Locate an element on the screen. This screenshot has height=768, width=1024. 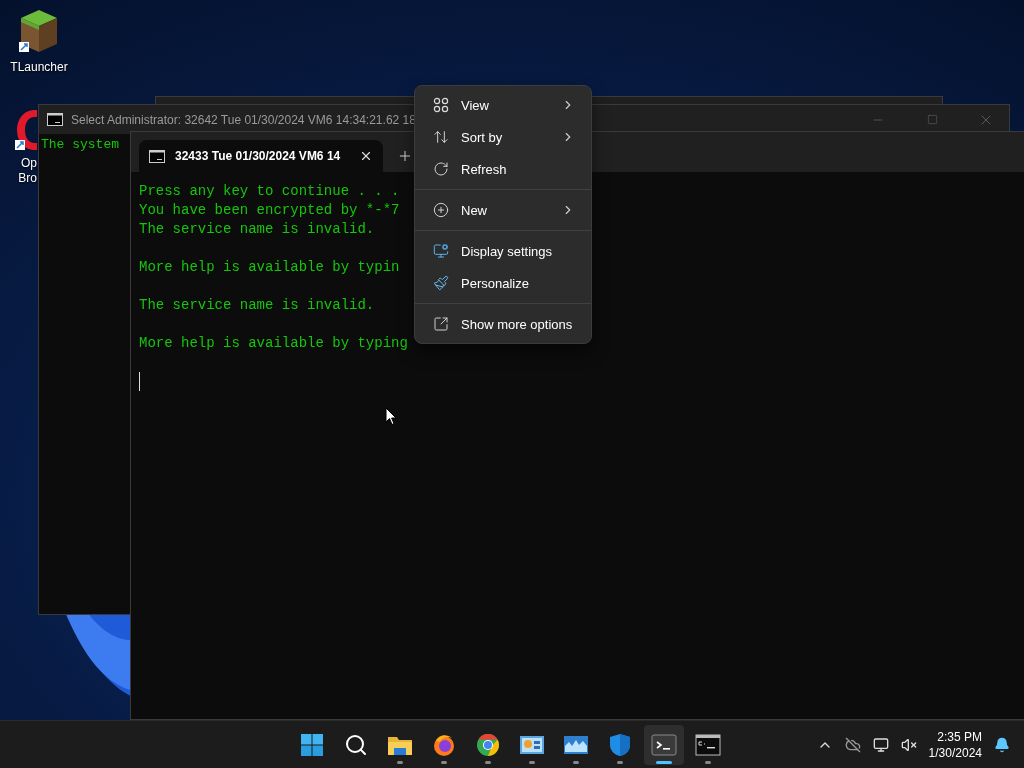
console-line: More help is available by typing is located at coordinates (273, 343).